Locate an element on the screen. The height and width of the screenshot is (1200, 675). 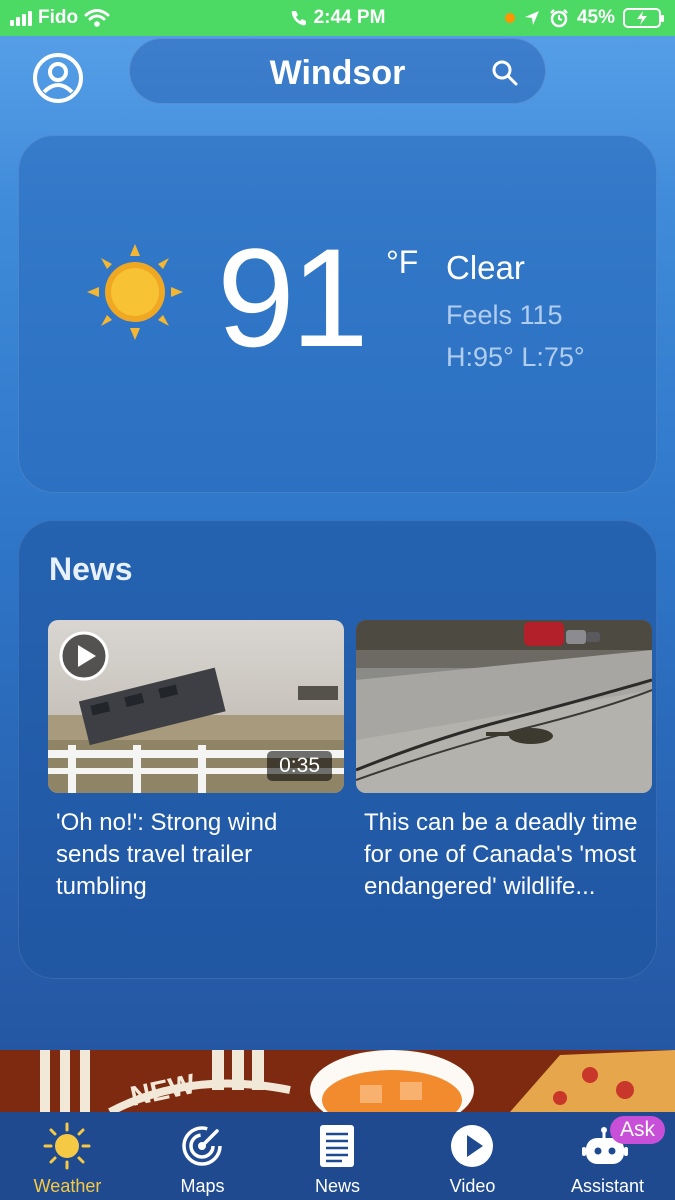
tab-news: News is located at coordinates (337, 1156).